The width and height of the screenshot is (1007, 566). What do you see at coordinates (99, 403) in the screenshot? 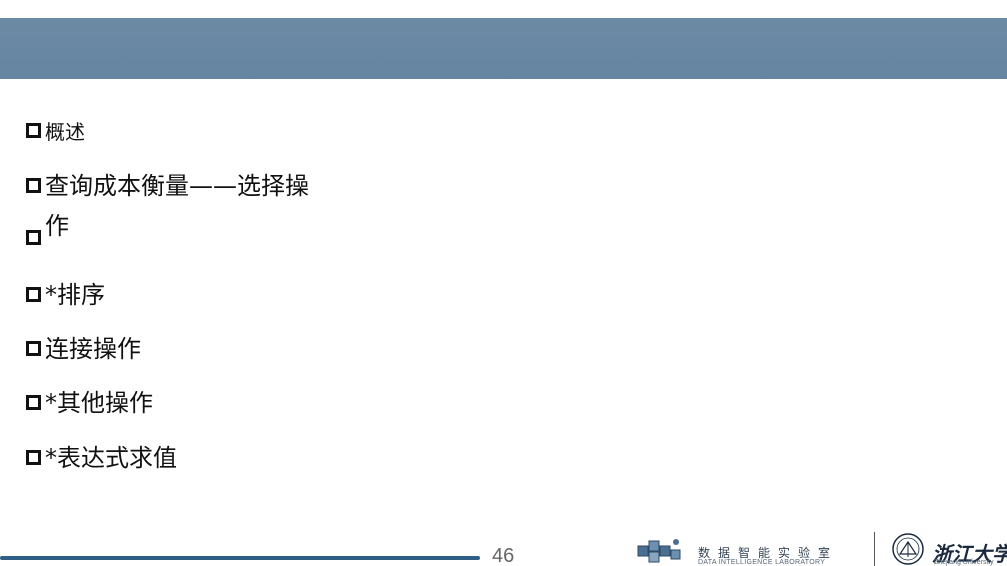
I see `bullet-label: *其他操作` at bounding box center [99, 403].